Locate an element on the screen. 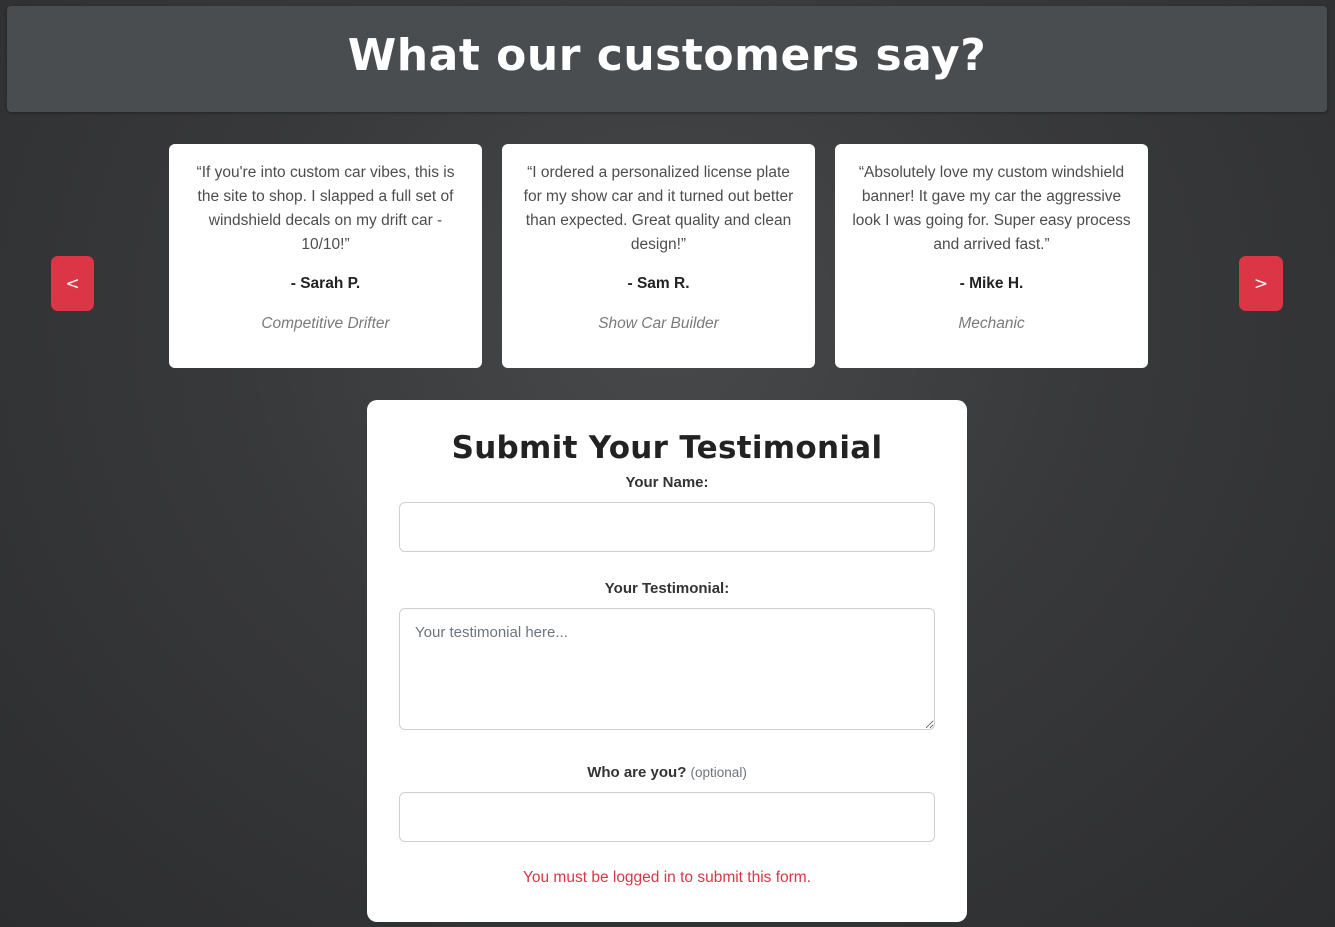 This screenshot has height=927, width=1335. name-label: Your Name: is located at coordinates (667, 482).